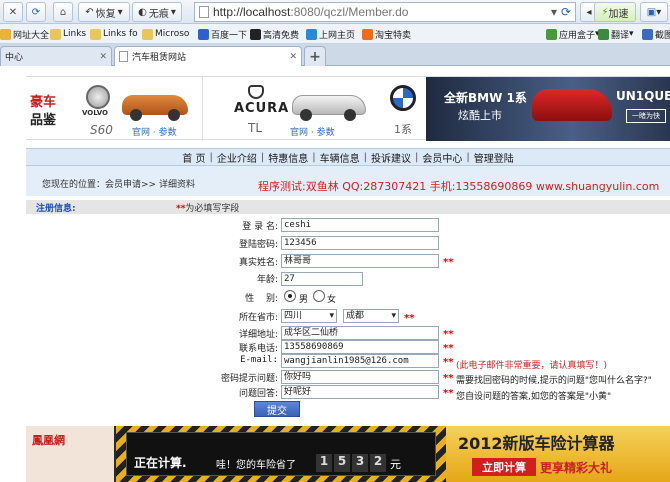  I want to click on refresh-icon: ⟳, so click(36, 12).